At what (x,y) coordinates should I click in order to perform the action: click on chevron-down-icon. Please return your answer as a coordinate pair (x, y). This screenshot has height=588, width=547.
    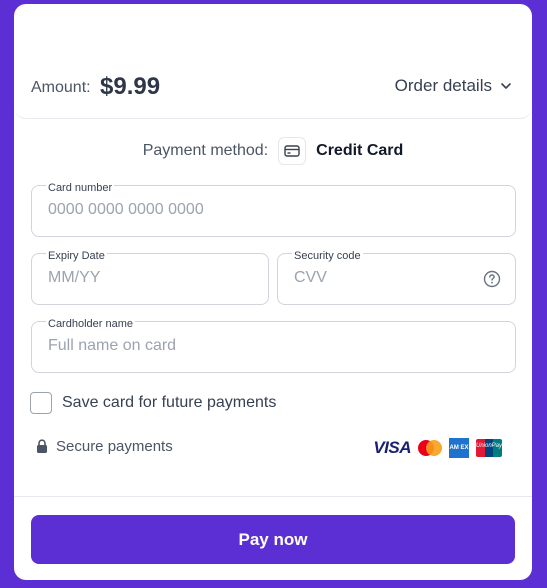
    Looking at the image, I should click on (506, 86).